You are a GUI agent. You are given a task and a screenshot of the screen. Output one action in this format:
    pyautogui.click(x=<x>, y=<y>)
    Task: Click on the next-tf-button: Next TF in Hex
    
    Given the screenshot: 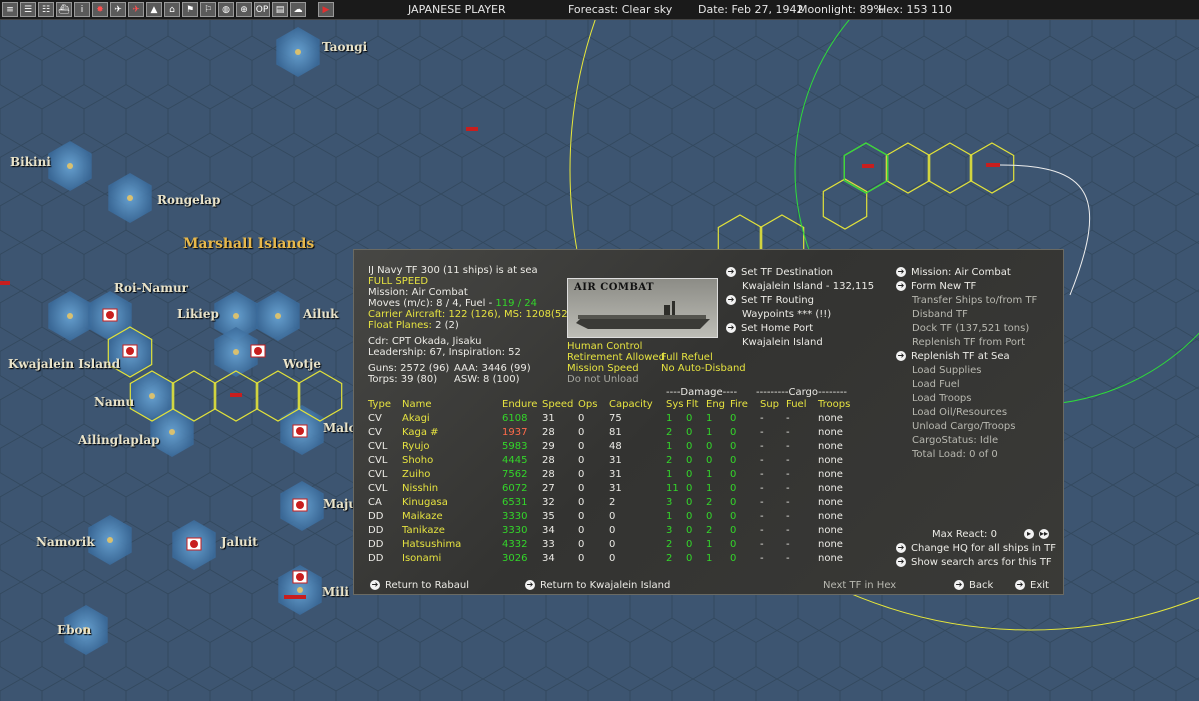 What is the action you would take?
    pyautogui.click(x=859, y=585)
    